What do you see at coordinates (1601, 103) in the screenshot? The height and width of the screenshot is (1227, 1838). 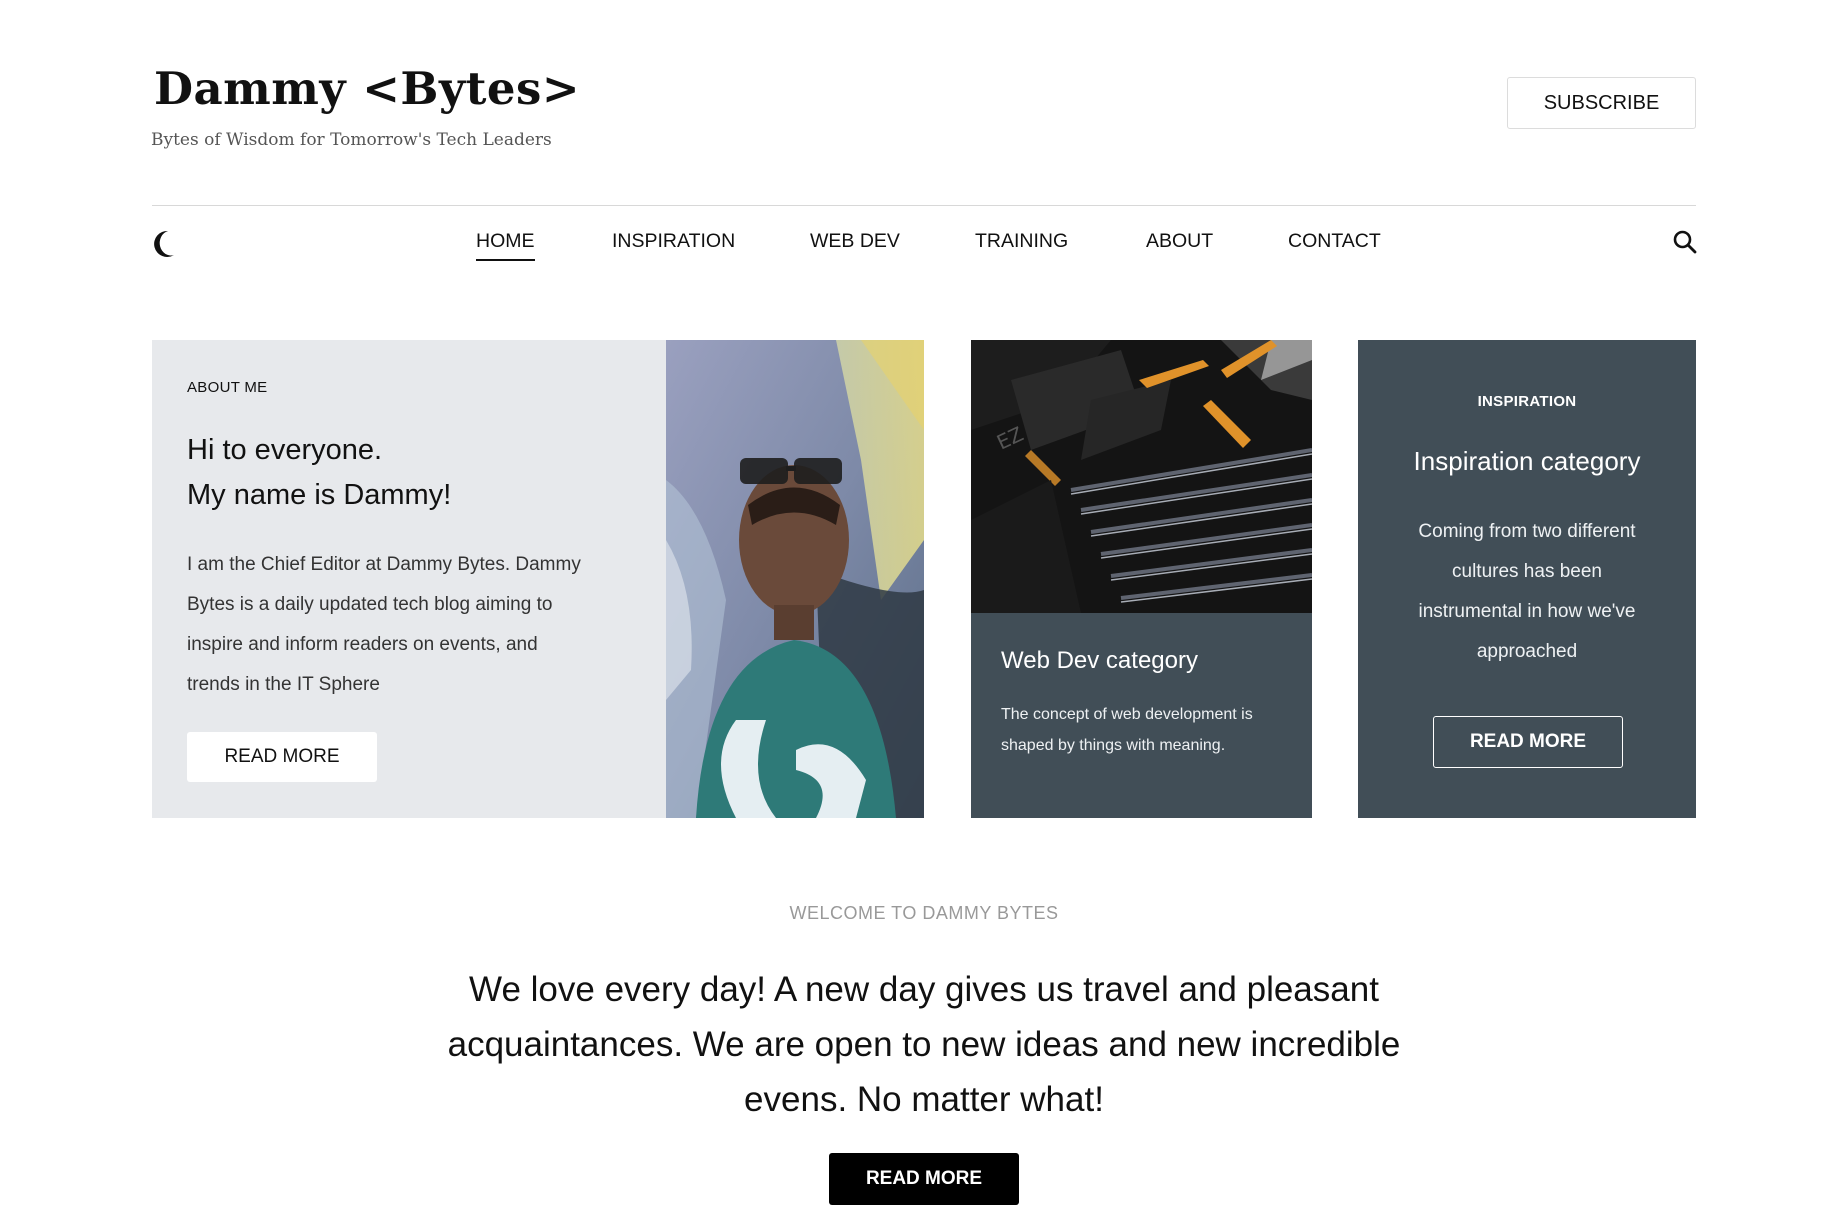 I see `subscribe-button: SUBSCRIBE` at bounding box center [1601, 103].